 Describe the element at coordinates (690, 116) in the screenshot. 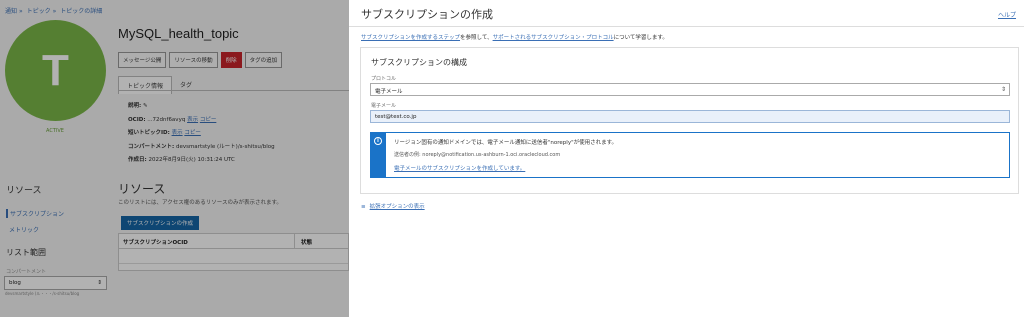

I see `email-field: test@test.co.jp` at that location.